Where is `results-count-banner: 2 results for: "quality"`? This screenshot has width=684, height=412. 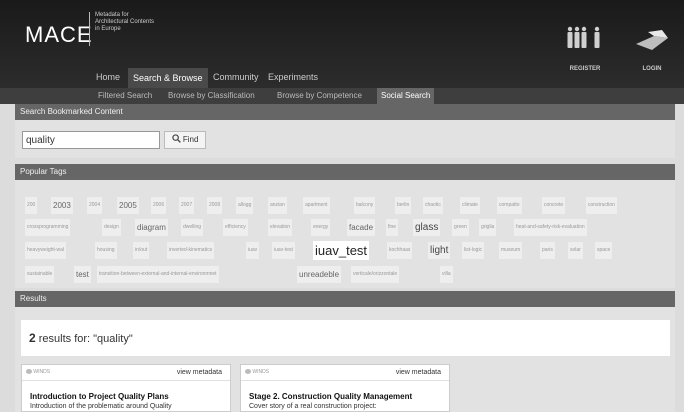
results-count-banner: 2 results for: "quality" is located at coordinates (345, 338).